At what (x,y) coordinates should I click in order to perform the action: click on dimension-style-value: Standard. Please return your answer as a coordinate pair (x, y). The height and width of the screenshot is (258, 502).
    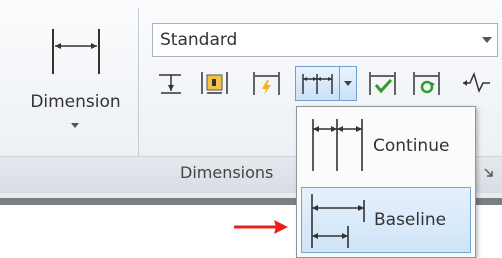
    Looking at the image, I should click on (199, 40).